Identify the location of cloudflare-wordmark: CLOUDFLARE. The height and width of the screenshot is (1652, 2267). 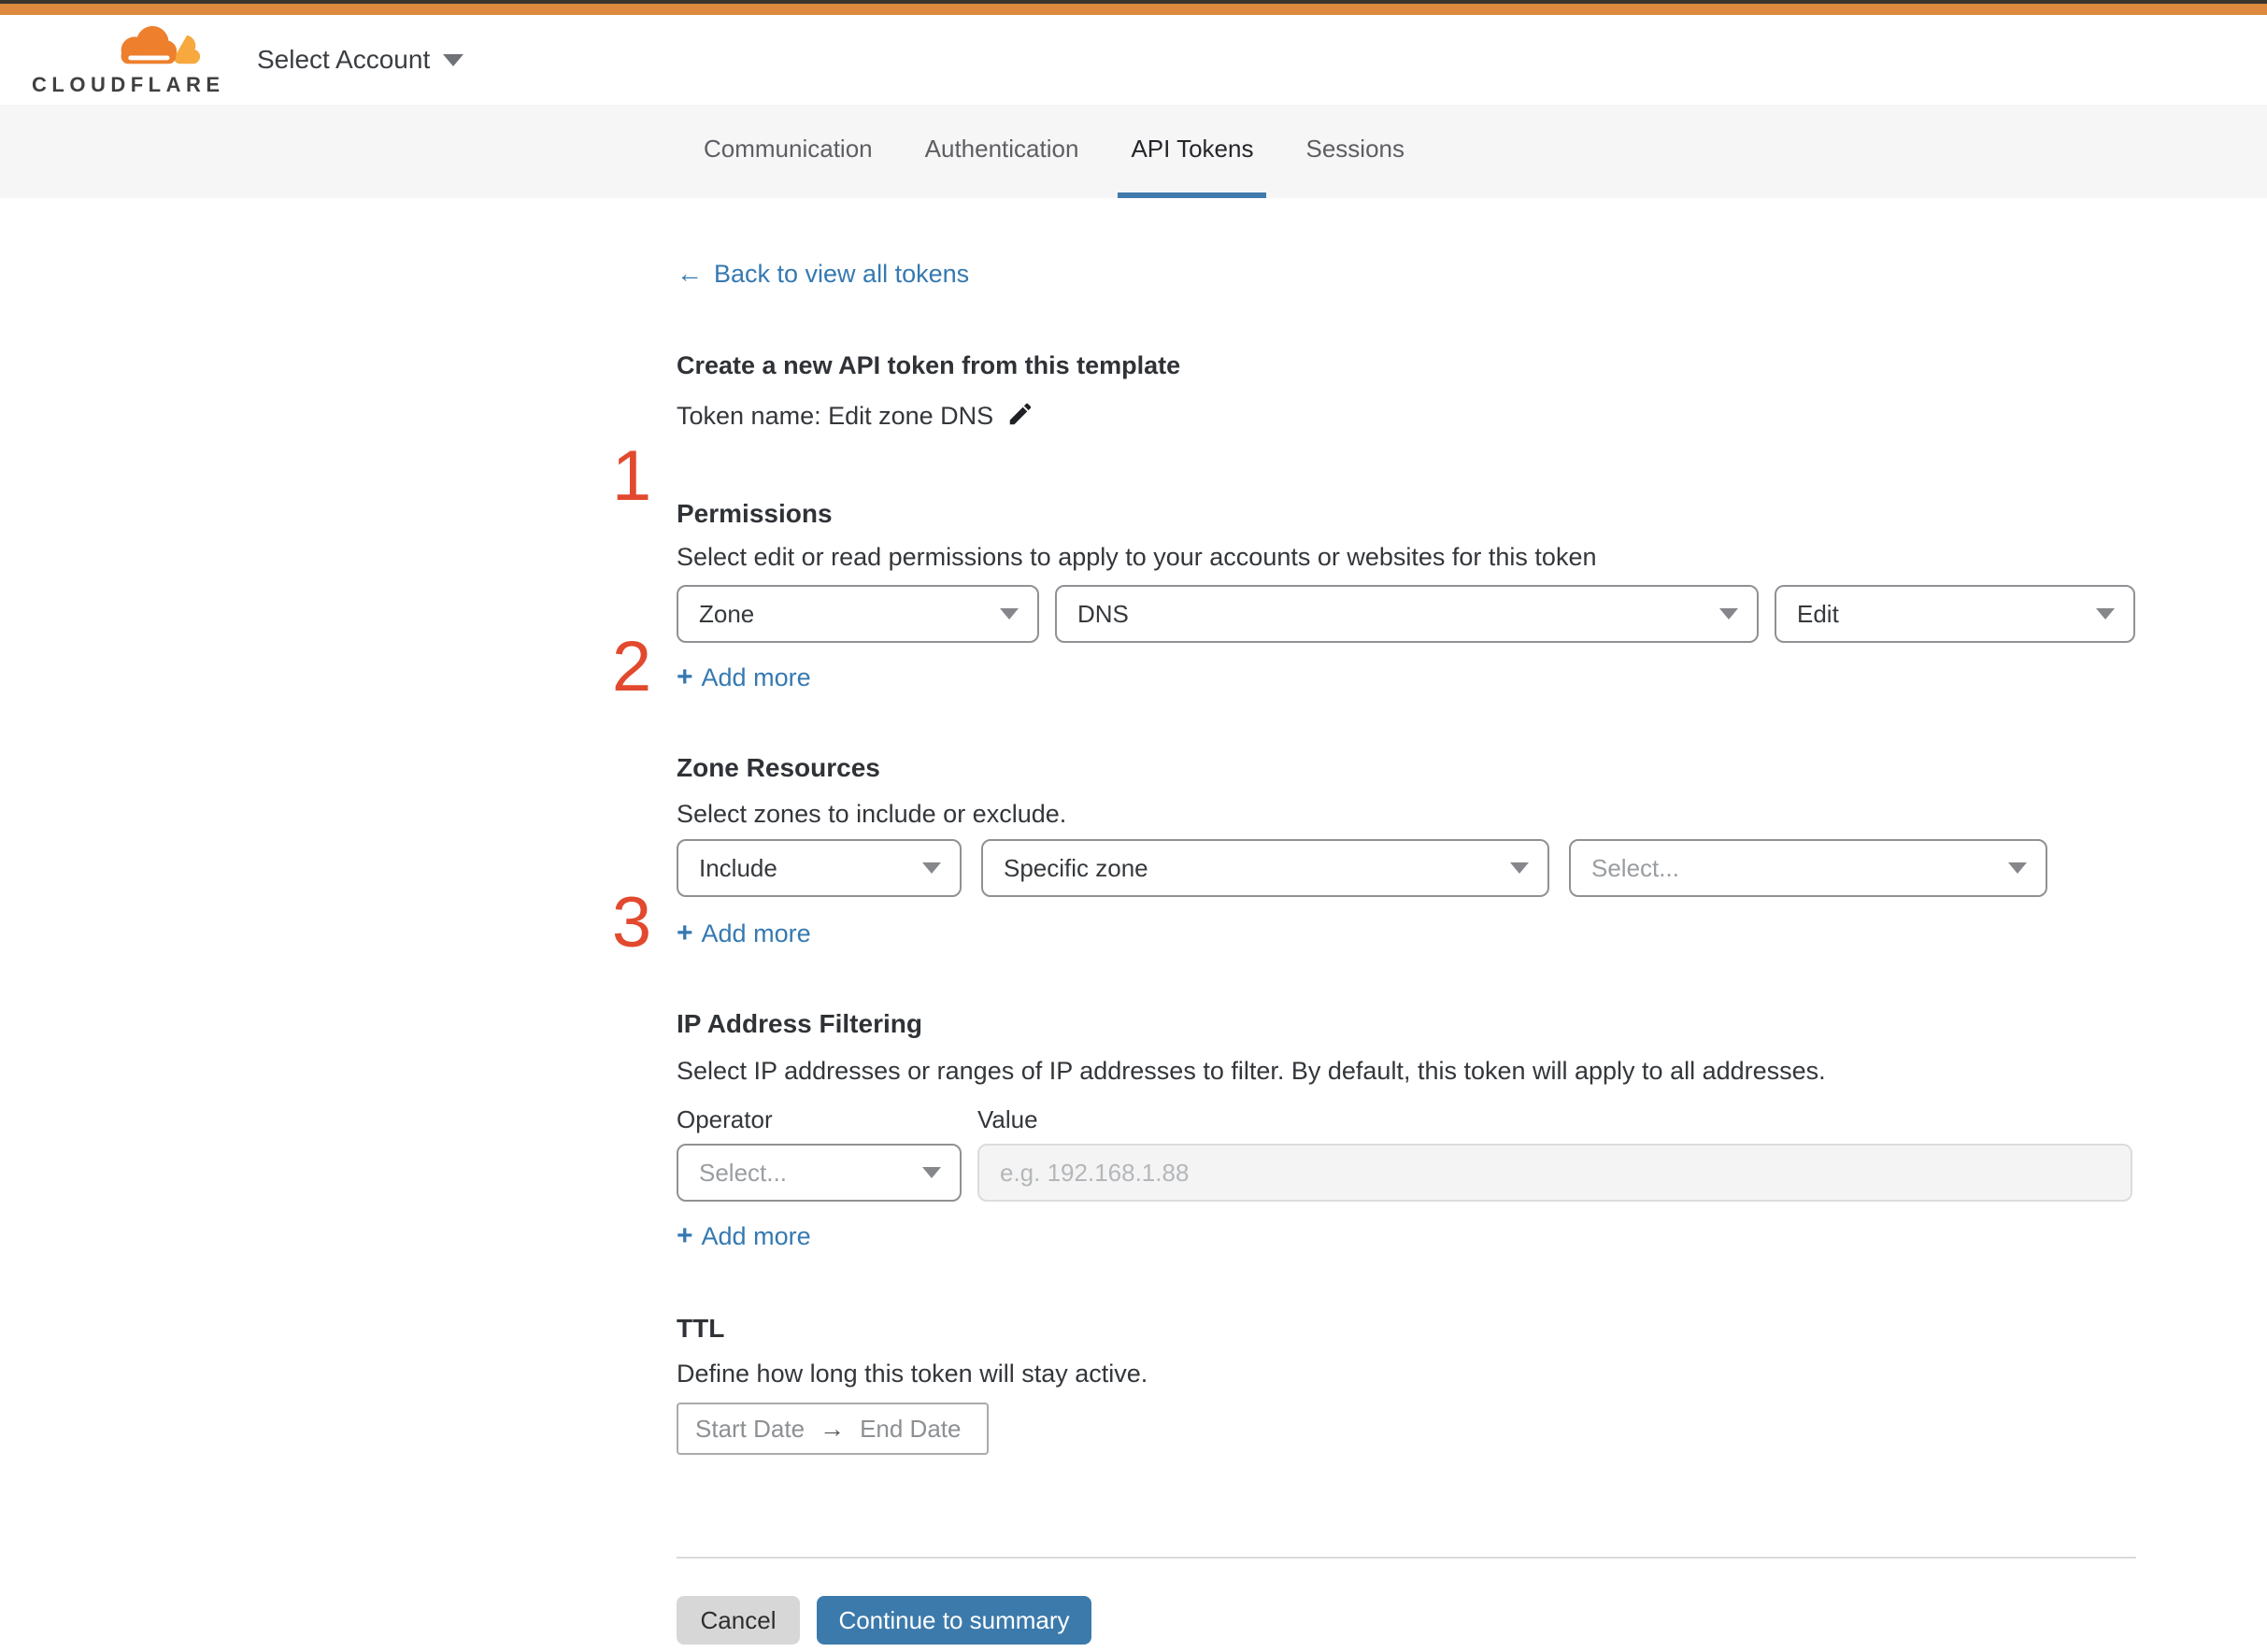
(128, 84).